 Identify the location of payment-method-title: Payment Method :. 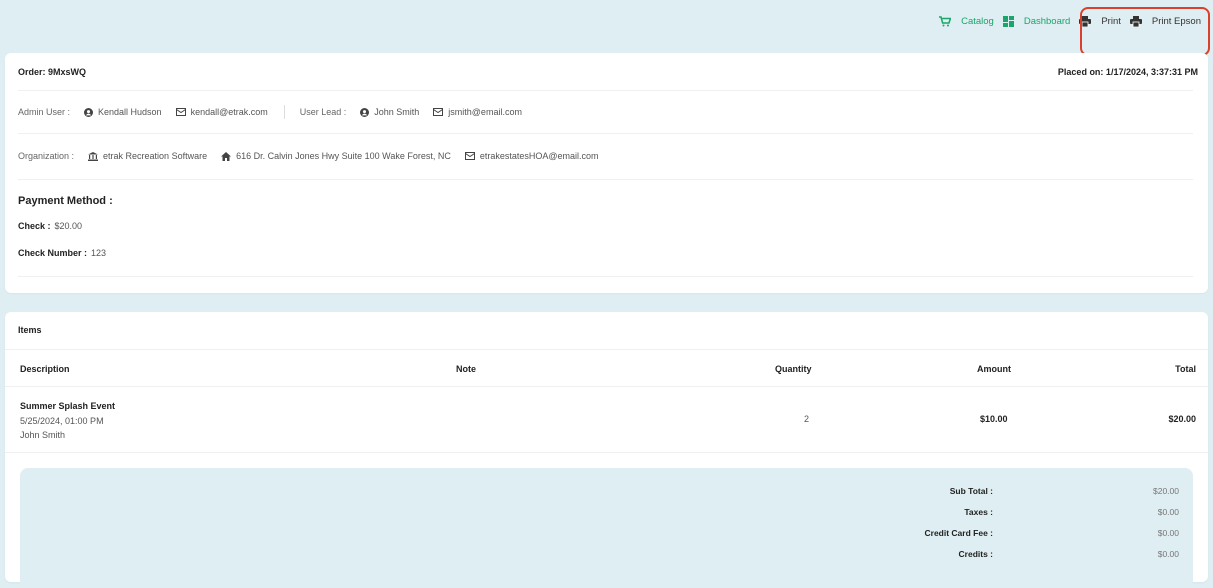
(65, 201).